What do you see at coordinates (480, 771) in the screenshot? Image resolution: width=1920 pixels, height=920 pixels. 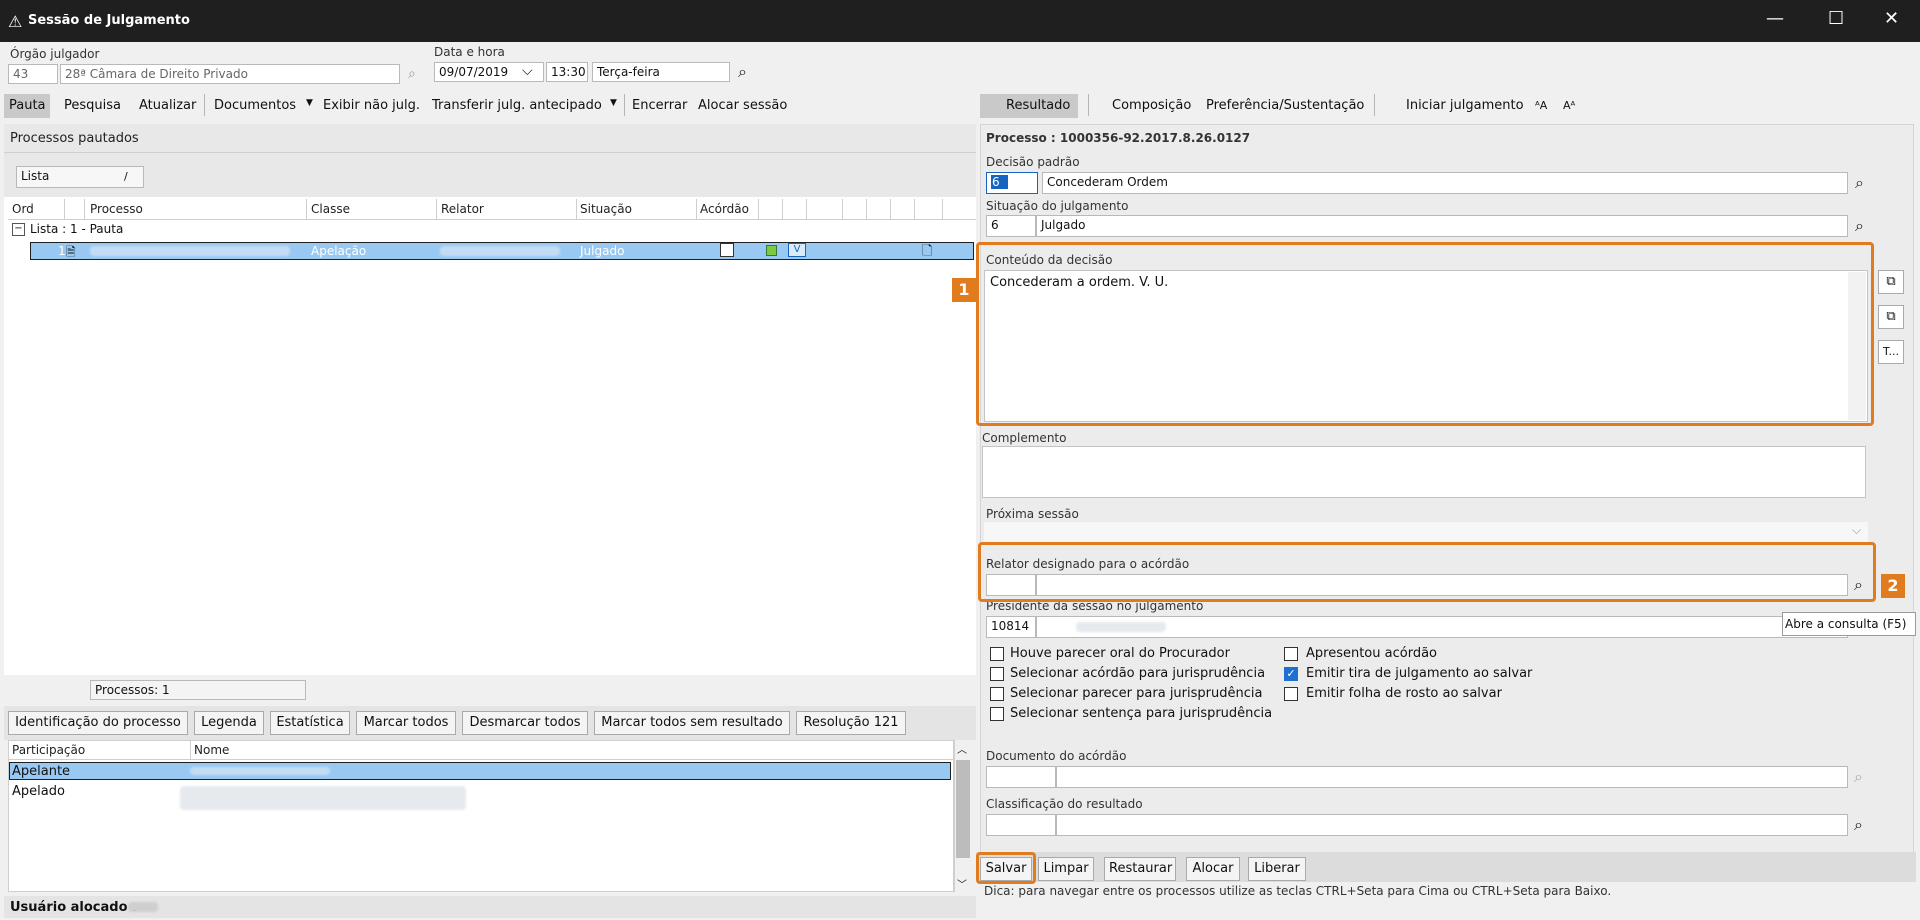 I see `list-item` at bounding box center [480, 771].